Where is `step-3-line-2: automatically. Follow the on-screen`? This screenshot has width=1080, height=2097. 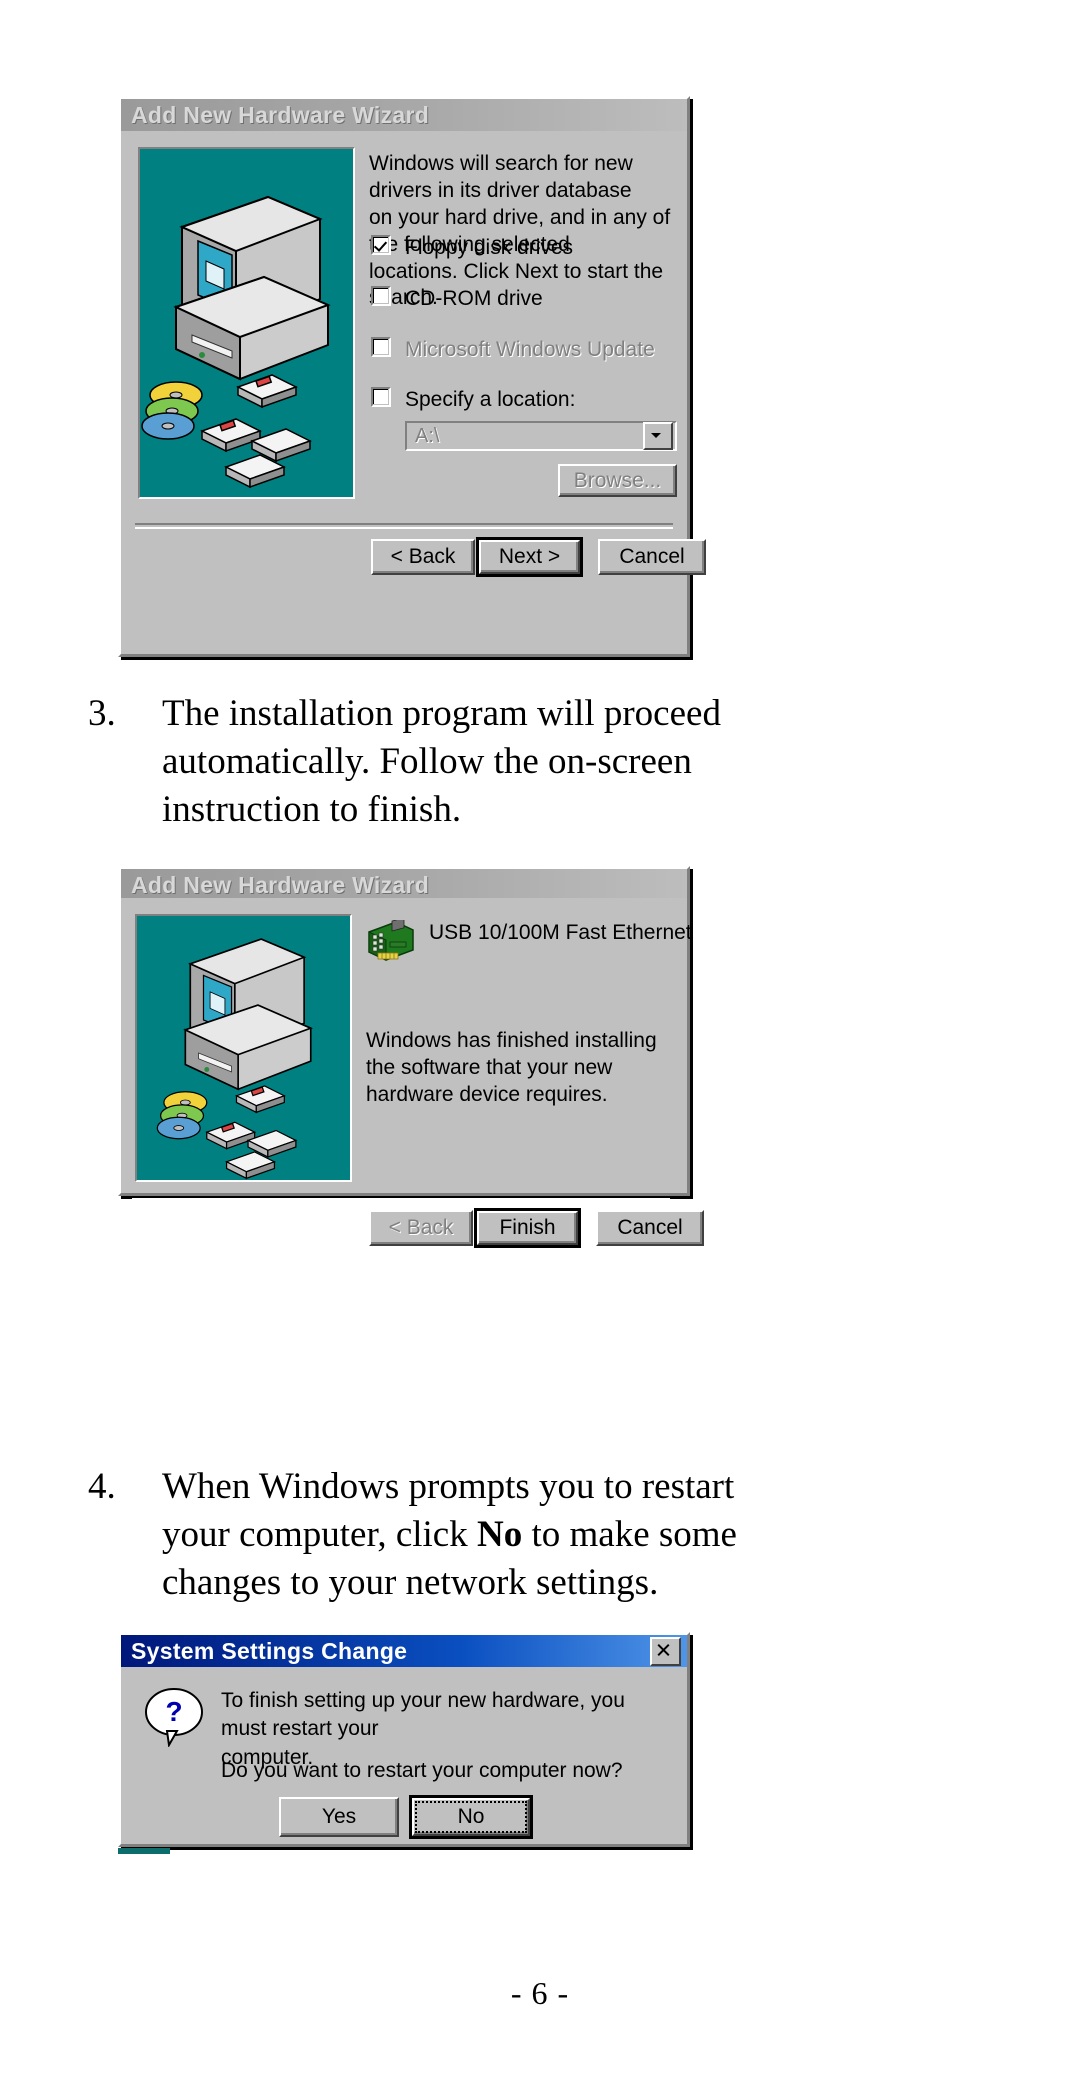 step-3-line-2: automatically. Follow the on-screen is located at coordinates (427, 762).